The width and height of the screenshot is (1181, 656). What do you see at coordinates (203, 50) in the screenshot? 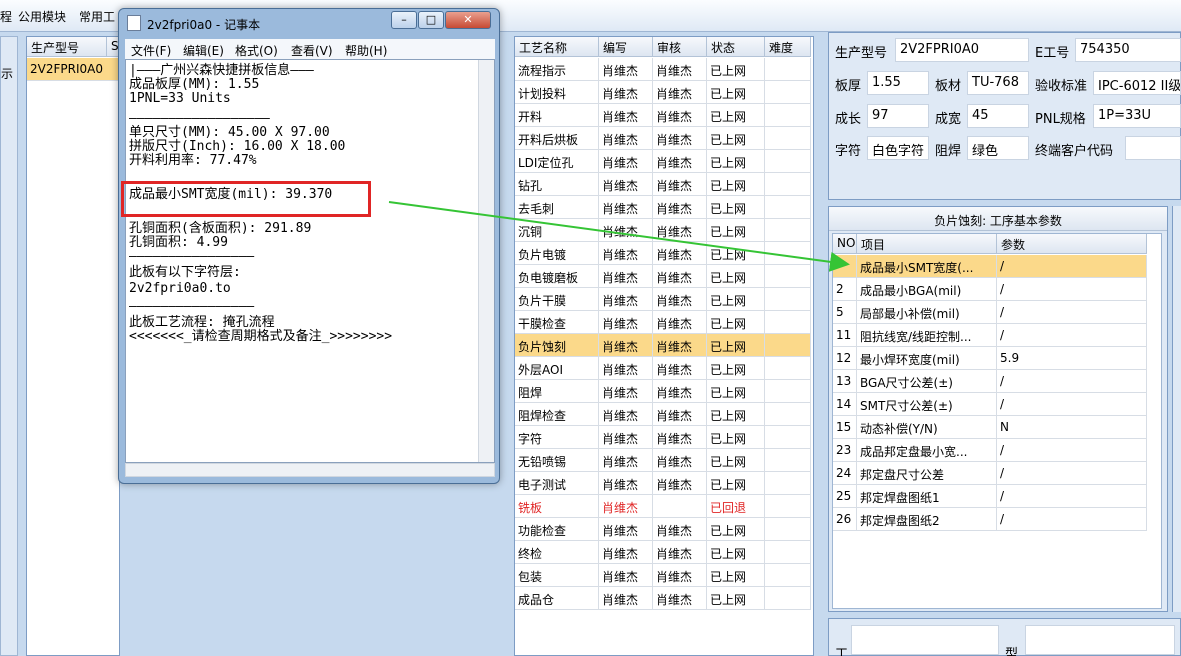
I see `menu-edit: 编辑(E)` at bounding box center [203, 50].